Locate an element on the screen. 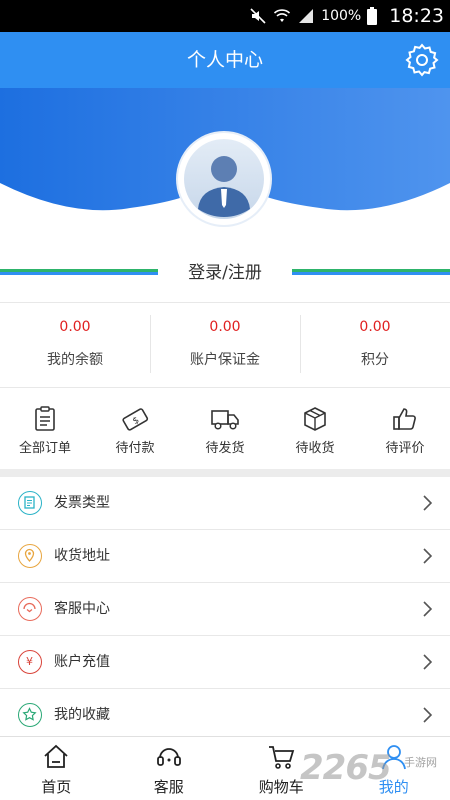 Image resolution: width=450 pixels, height=800 pixels. decor-line-left is located at coordinates (79, 272).